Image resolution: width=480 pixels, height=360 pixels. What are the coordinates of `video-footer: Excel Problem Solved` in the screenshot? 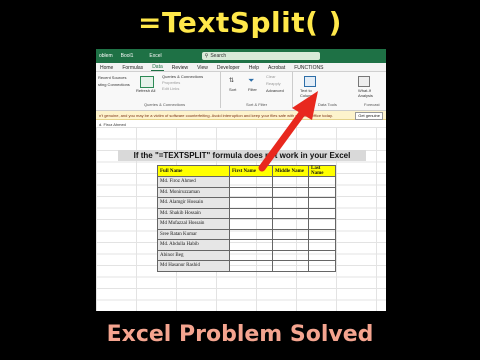 It's located at (240, 334).